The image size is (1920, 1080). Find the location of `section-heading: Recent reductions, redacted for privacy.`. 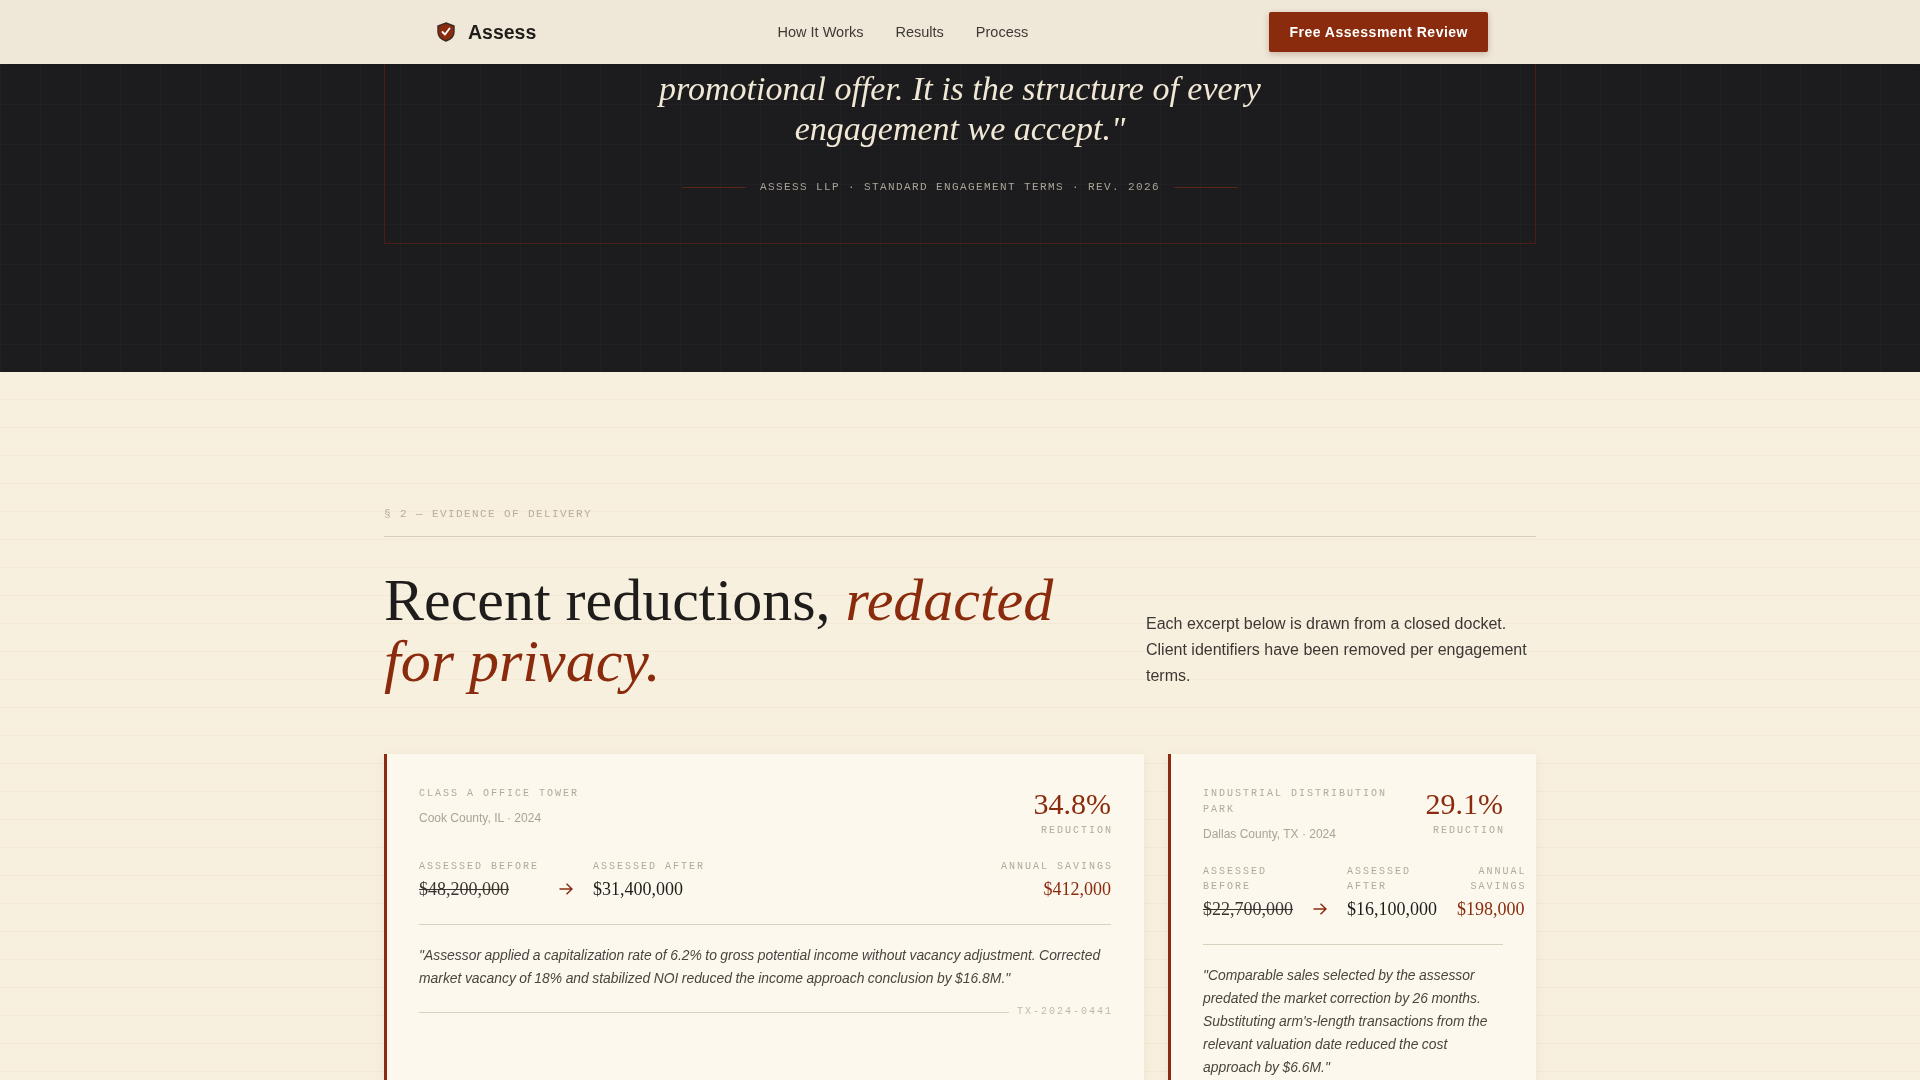

section-heading: Recent reductions, redacted for privacy. is located at coordinates (719, 631).